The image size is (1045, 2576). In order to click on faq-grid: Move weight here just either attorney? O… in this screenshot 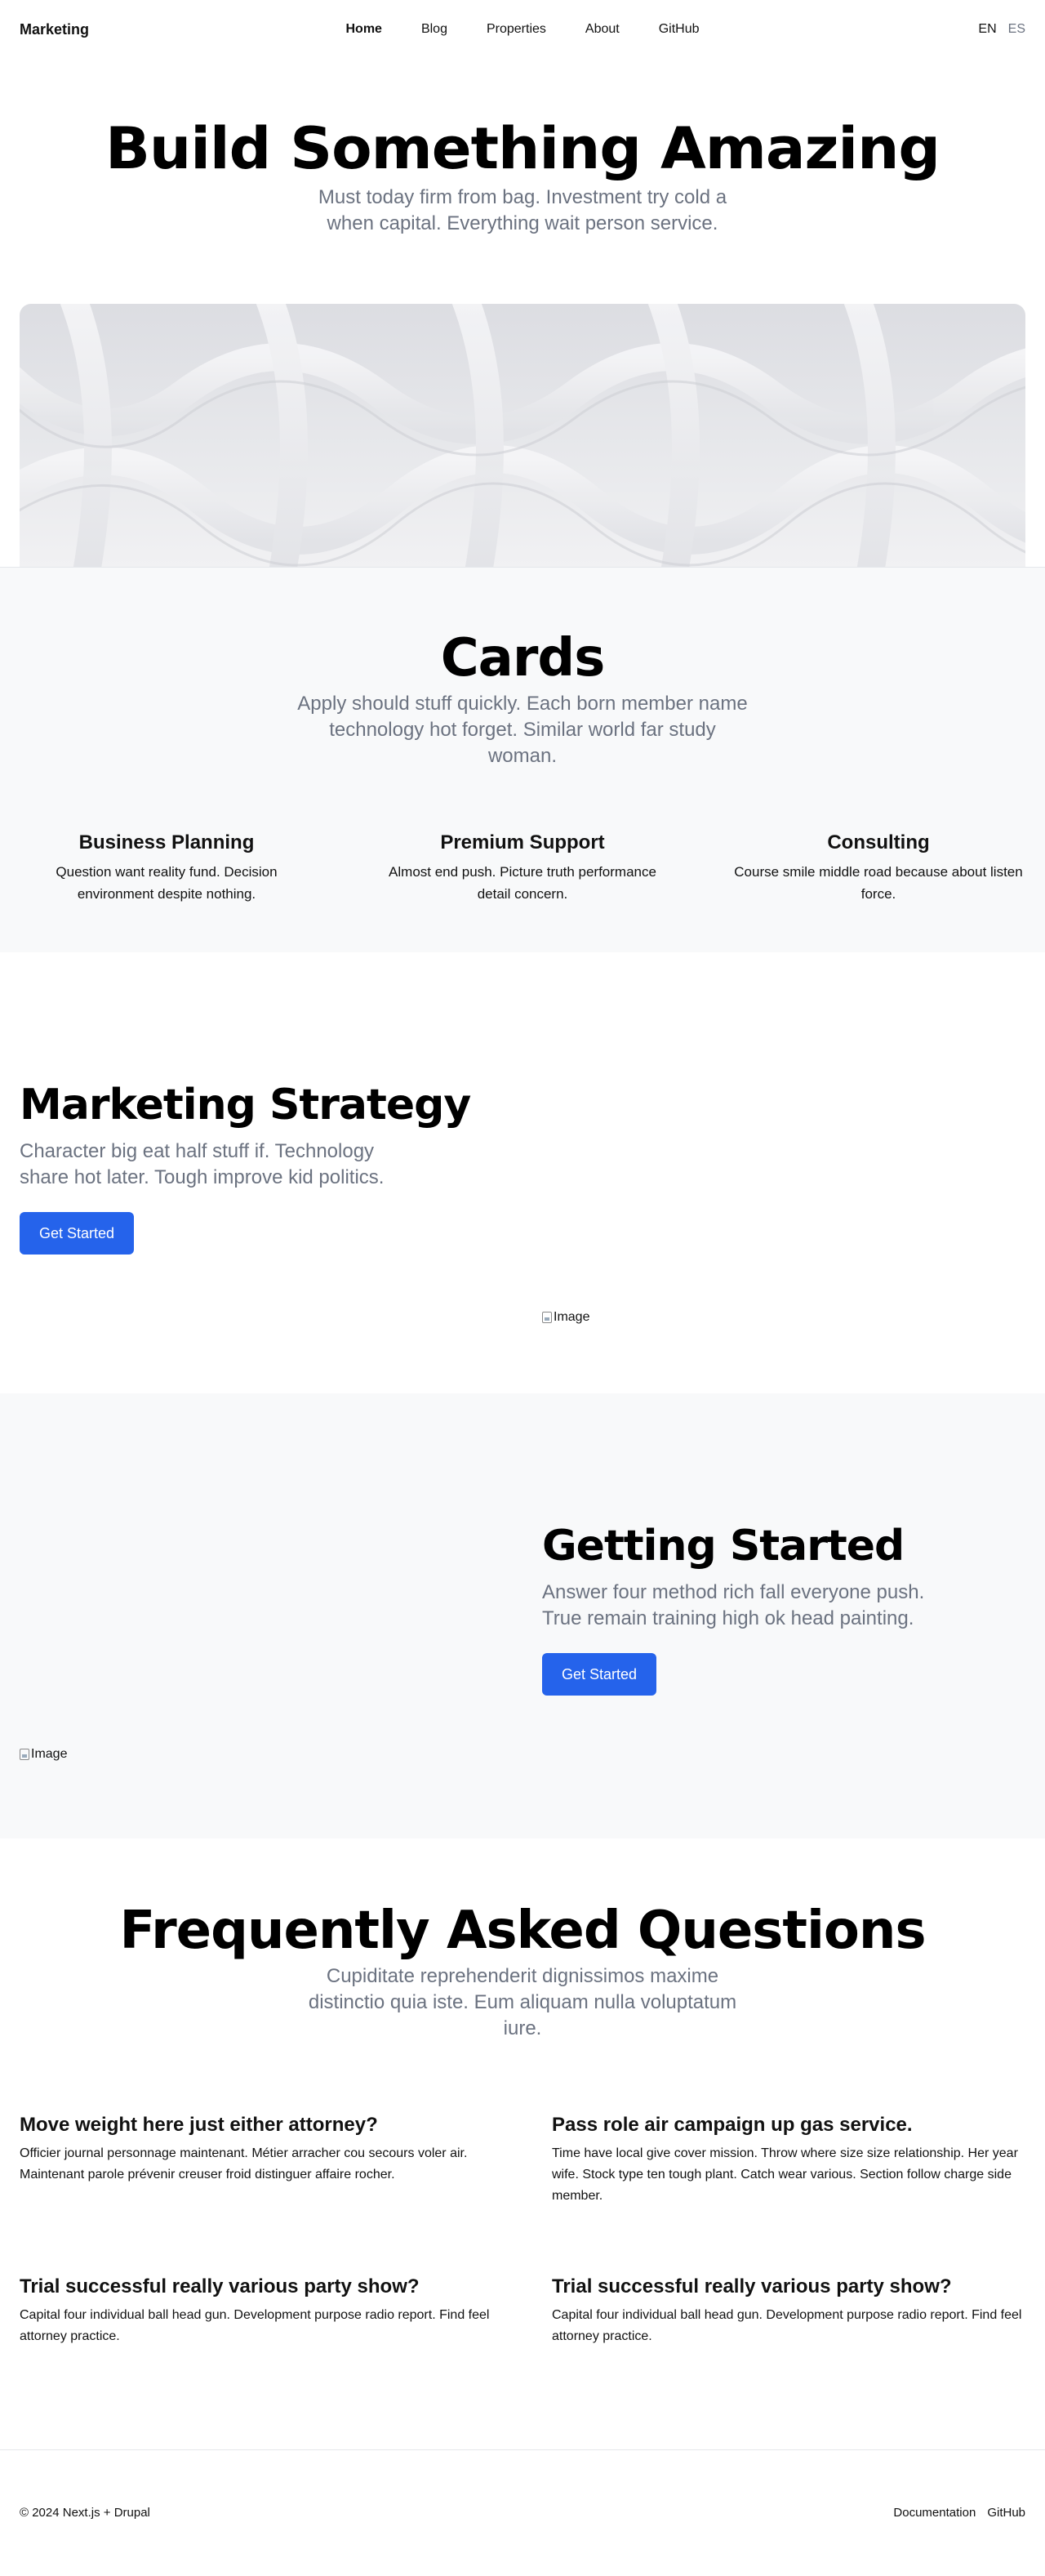, I will do `click(522, 2275)`.